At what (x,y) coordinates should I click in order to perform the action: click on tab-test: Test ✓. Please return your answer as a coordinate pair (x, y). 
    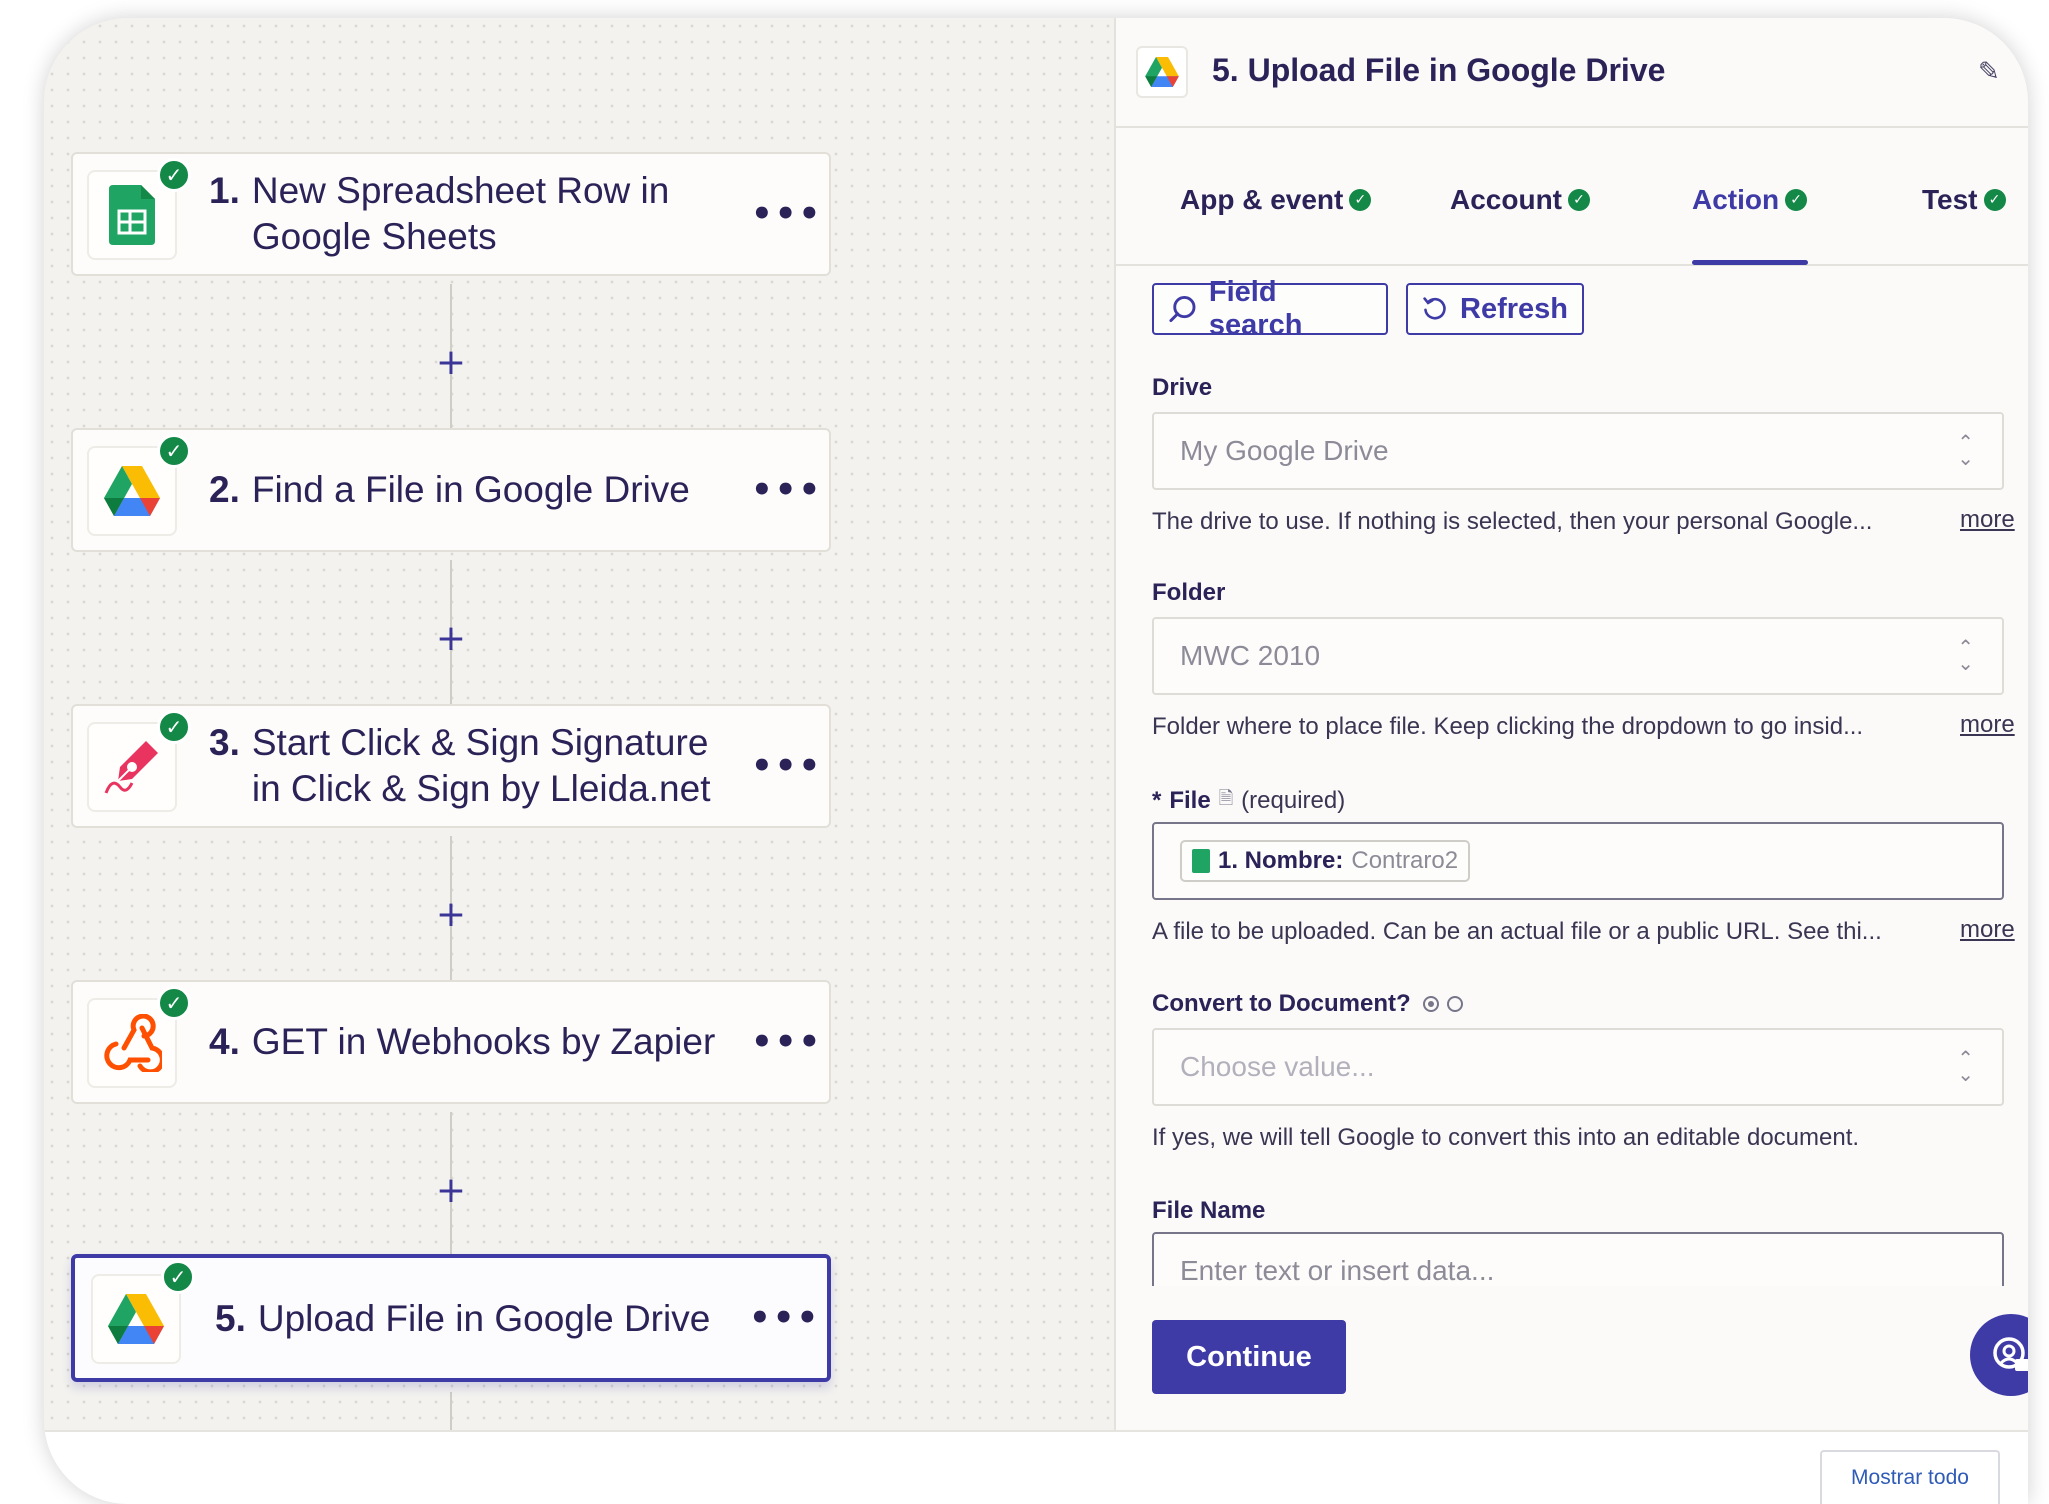
    Looking at the image, I should click on (1964, 200).